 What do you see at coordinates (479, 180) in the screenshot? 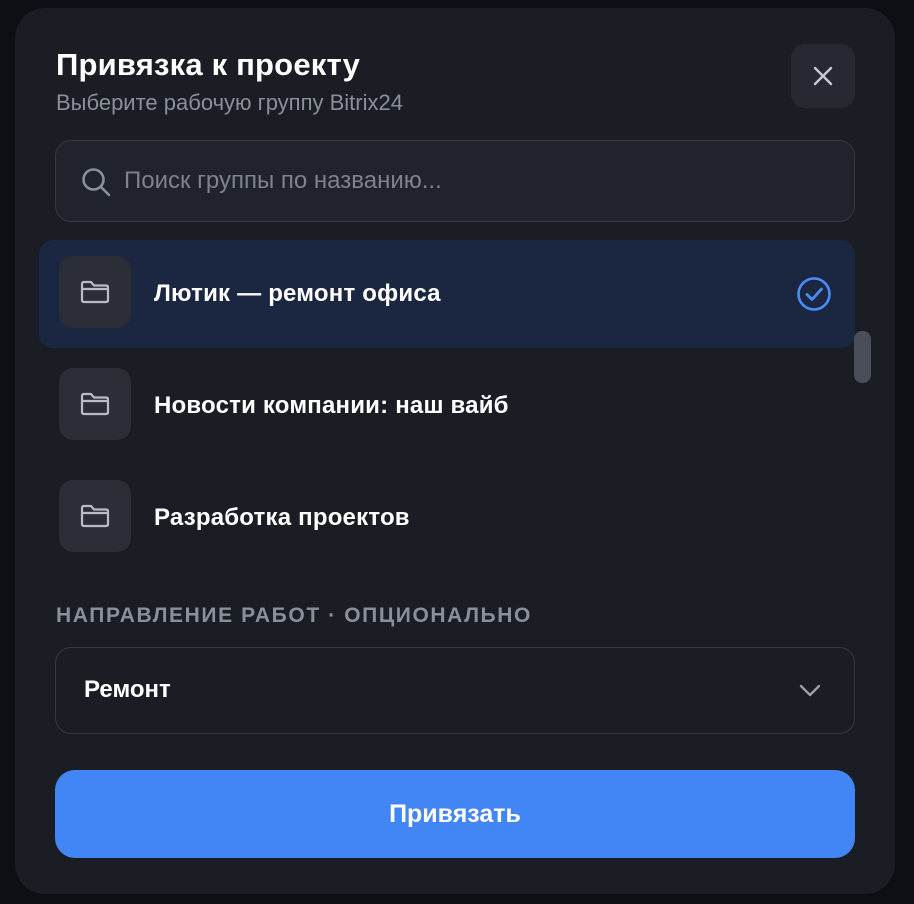
I see `search-input` at bounding box center [479, 180].